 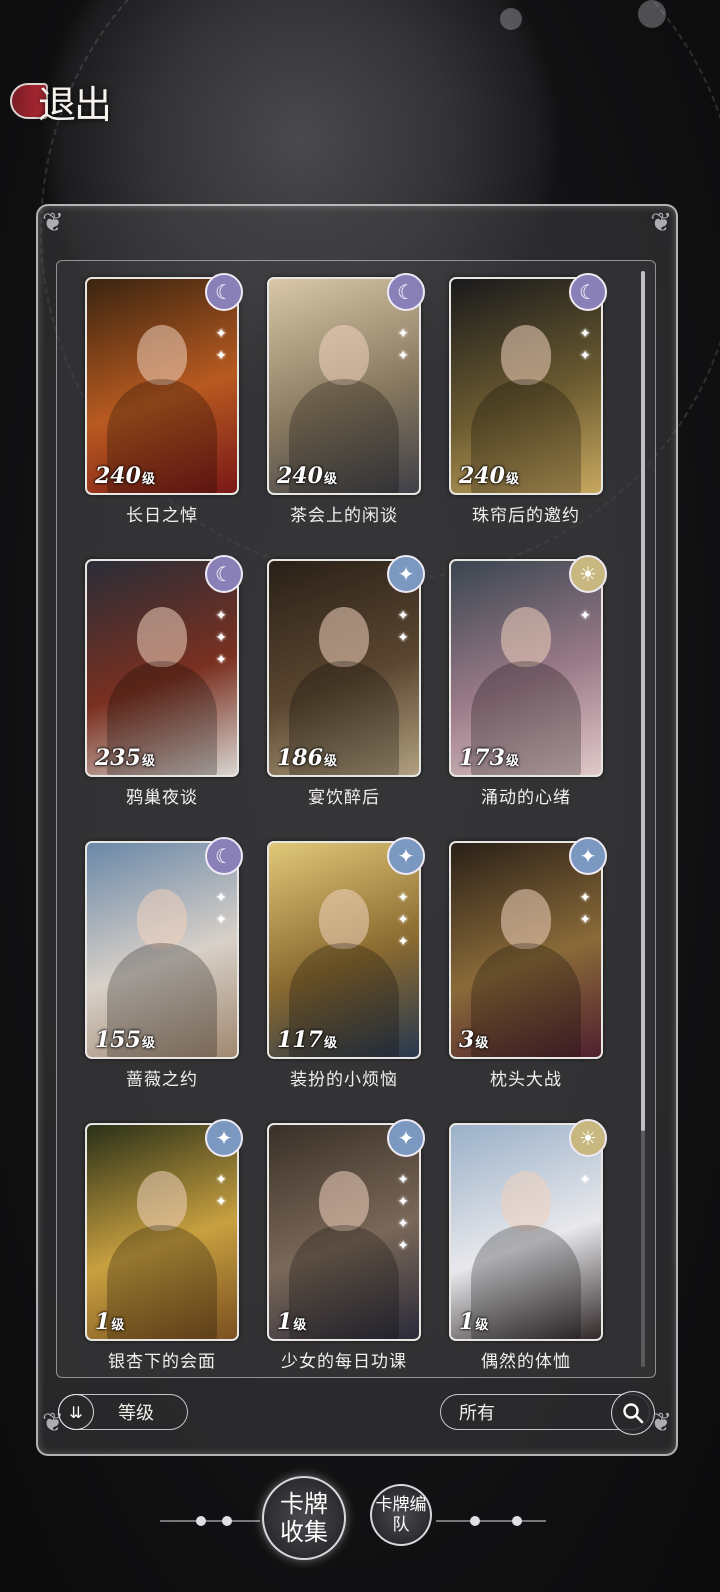 I want to click on tab-card-team-label: 卡牌编队, so click(x=401, y=1515).